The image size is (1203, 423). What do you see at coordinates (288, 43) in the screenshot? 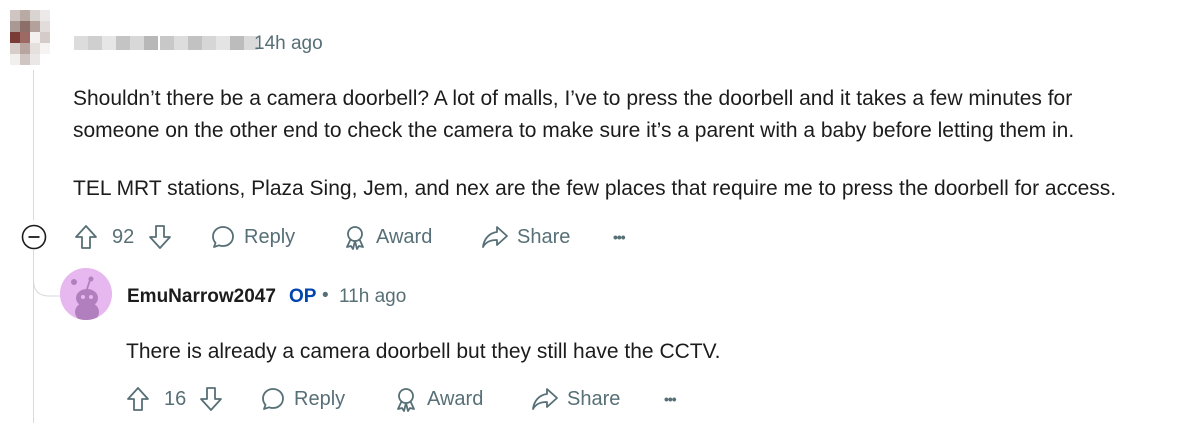
I see `parent-timestamp: 14h ago` at bounding box center [288, 43].